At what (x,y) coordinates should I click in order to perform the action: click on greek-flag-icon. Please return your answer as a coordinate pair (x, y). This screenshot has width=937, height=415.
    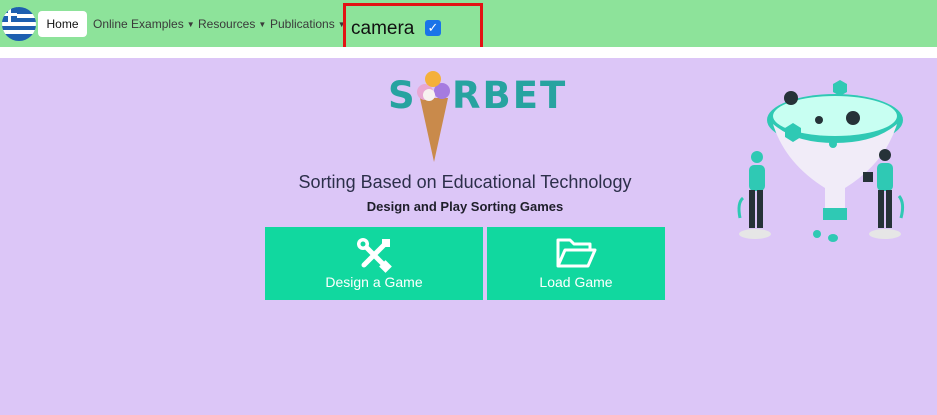
    Looking at the image, I should click on (19, 24).